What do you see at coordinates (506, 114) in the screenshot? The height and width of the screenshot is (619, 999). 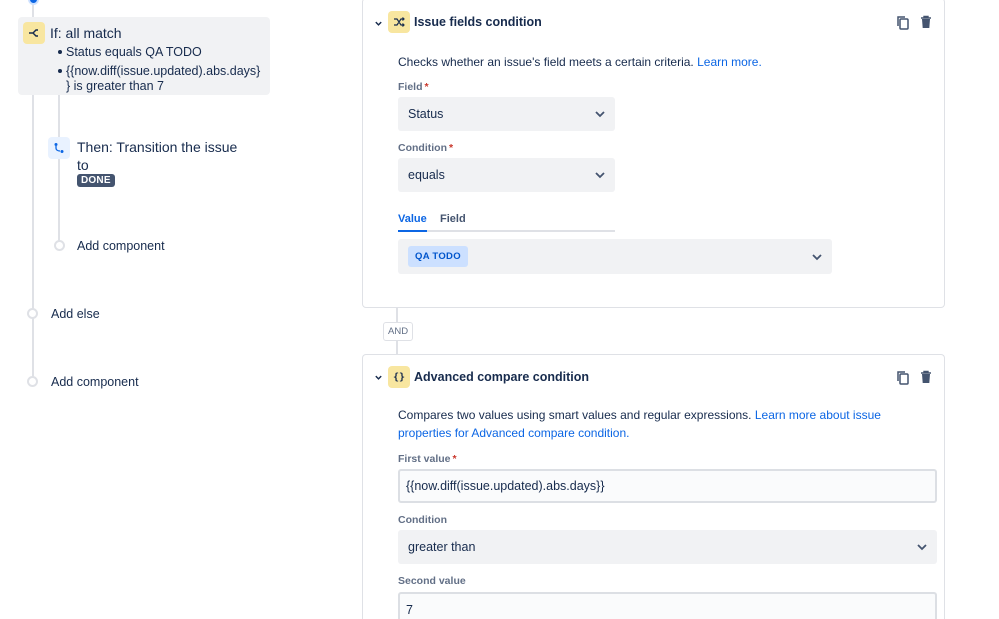 I see `field-select: Status` at bounding box center [506, 114].